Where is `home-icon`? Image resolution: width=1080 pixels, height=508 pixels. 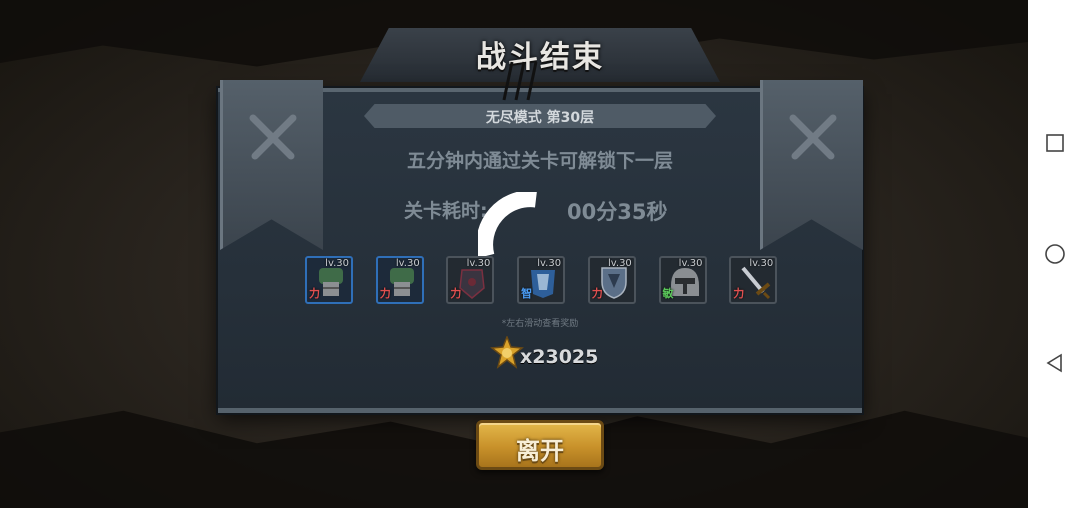
home-icon is located at coordinates (1055, 254).